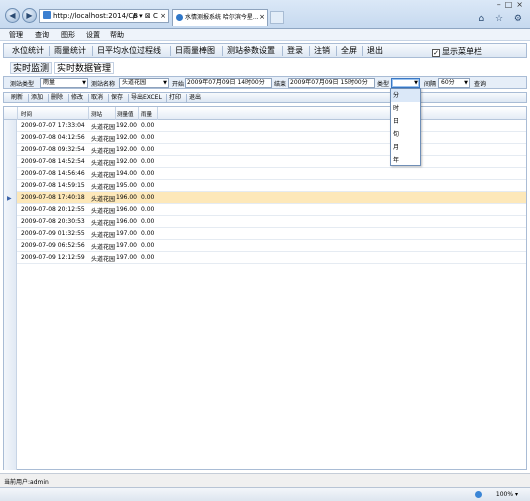 Image resolution: width=530 pixels, height=501 pixels. Describe the element at coordinates (126, 185) in the screenshot. I see `cell-measured: 195.00` at that location.